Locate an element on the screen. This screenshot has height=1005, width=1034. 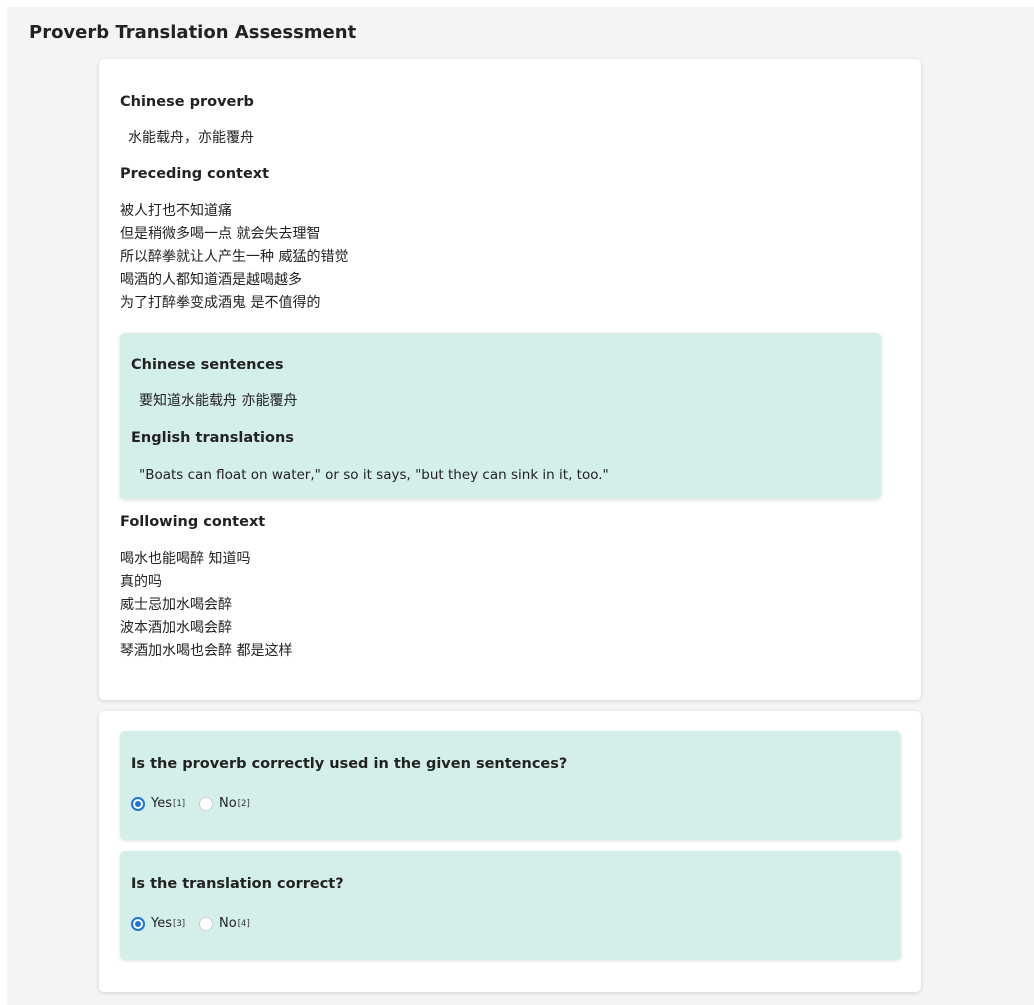
shortcut-key: [3] is located at coordinates (179, 924).